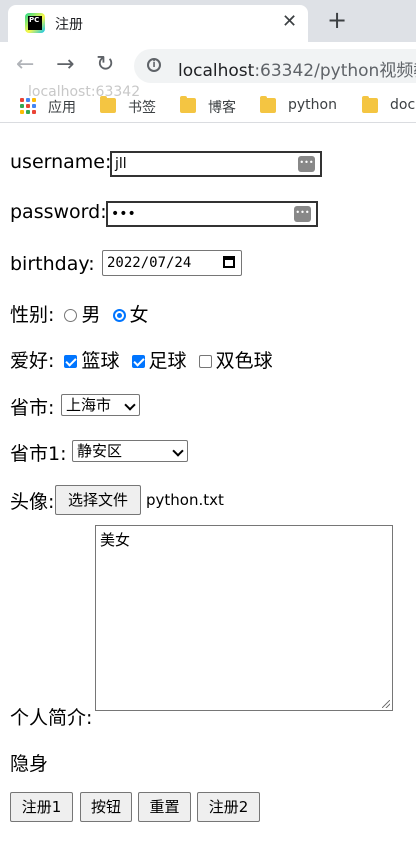  Describe the element at coordinates (216, 71) in the screenshot. I see `url-host: localhost` at that location.